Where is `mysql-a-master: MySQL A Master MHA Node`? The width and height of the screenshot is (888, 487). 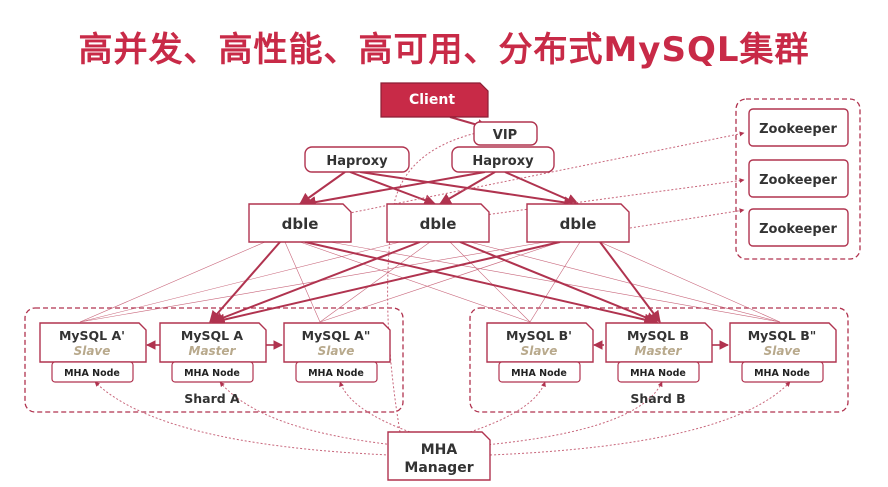 mysql-a-master: MySQL A Master MHA Node is located at coordinates (213, 352).